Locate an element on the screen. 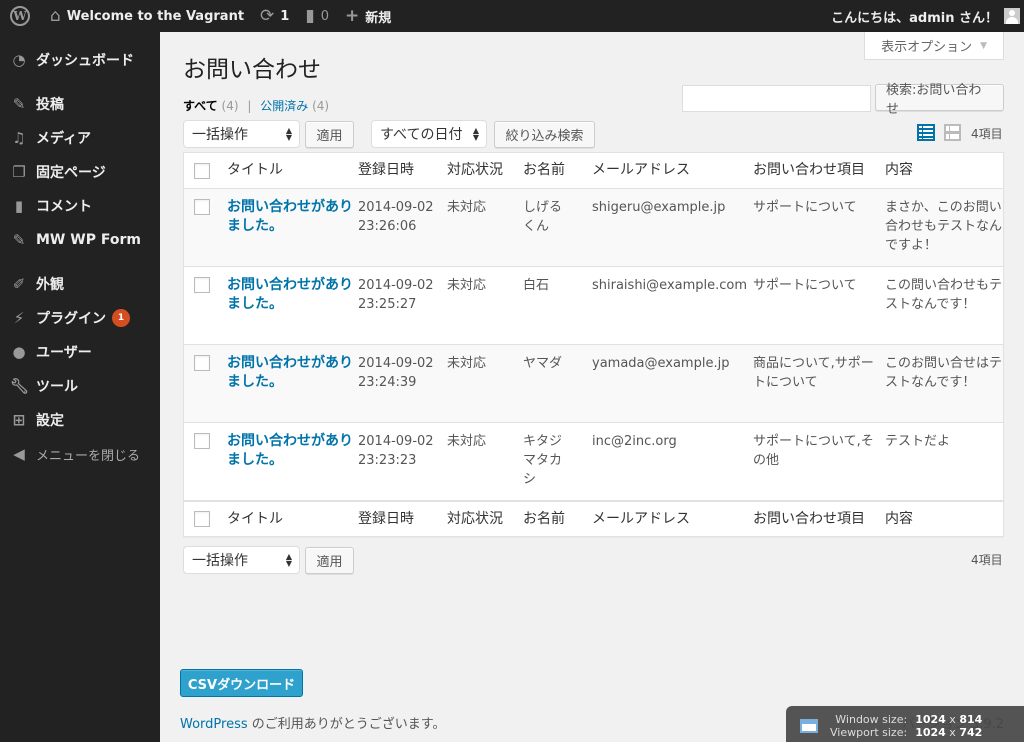  select-all-checkbox is located at coordinates (202, 170).